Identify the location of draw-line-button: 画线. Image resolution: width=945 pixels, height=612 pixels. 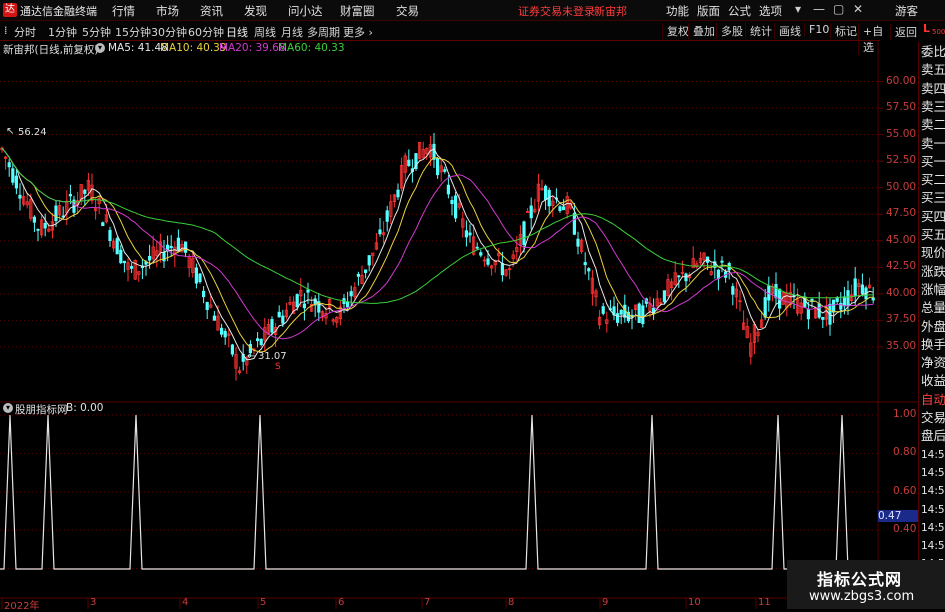
(787, 31).